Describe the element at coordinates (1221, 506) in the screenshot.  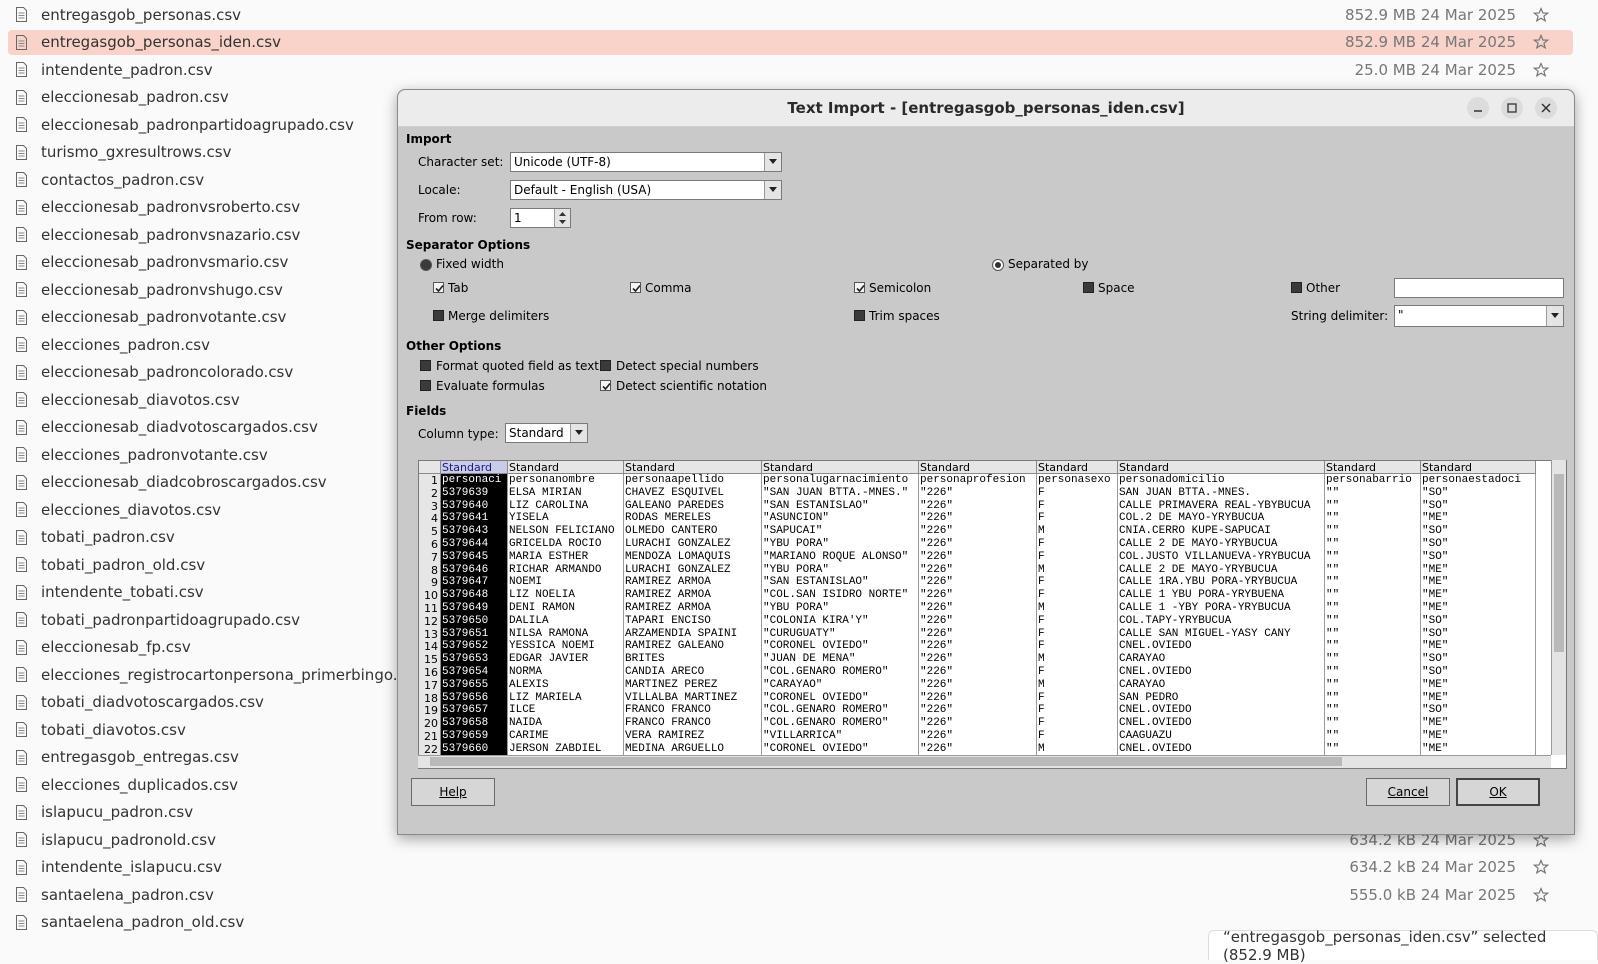
I see `grid-cell: CALLE PRIMAVERA REAL-YBYBUCUA` at that location.